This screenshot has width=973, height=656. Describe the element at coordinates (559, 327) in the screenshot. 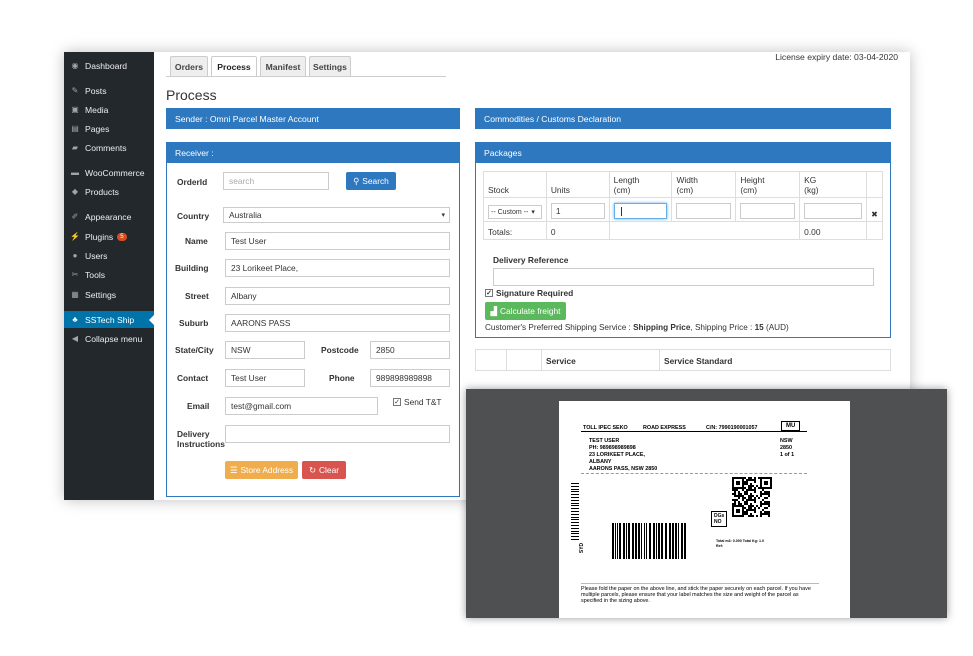

I see `pref-prefix: Customer's Preferred Shipping Service :` at that location.